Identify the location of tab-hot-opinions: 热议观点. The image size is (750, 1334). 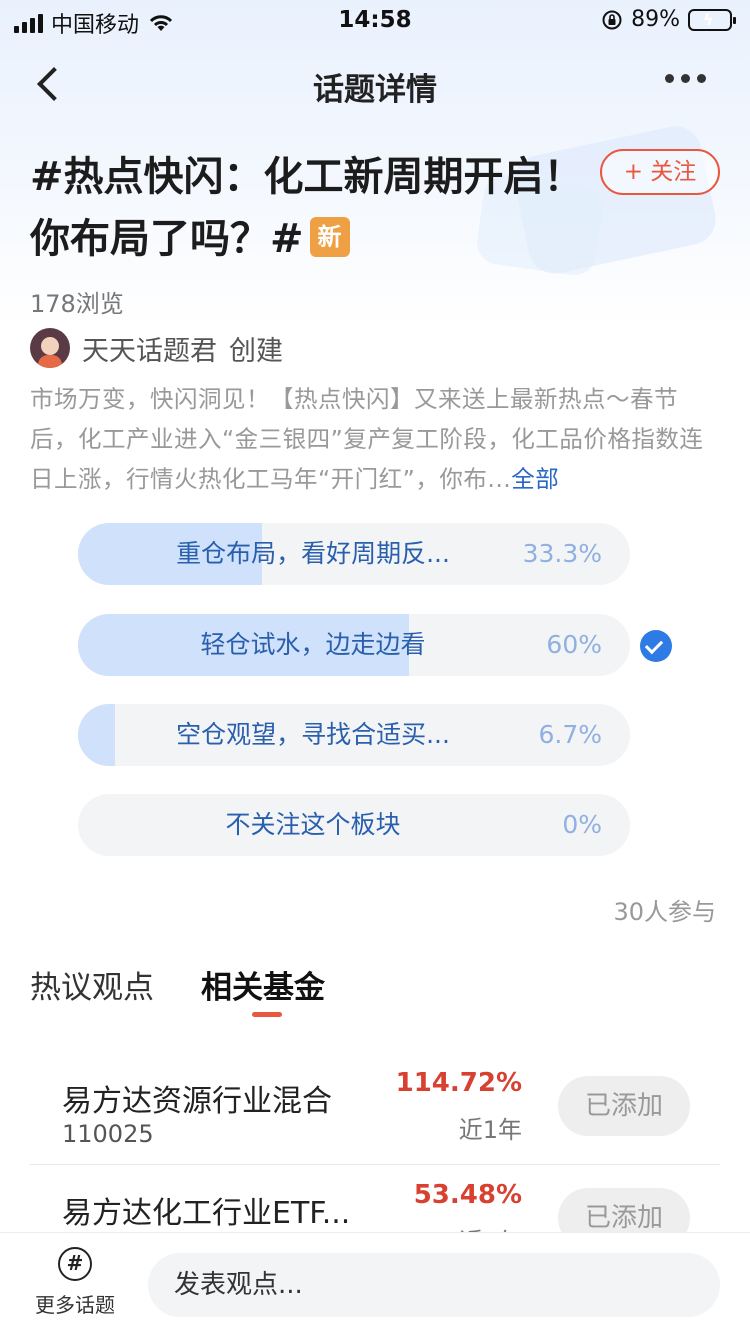
(92, 984).